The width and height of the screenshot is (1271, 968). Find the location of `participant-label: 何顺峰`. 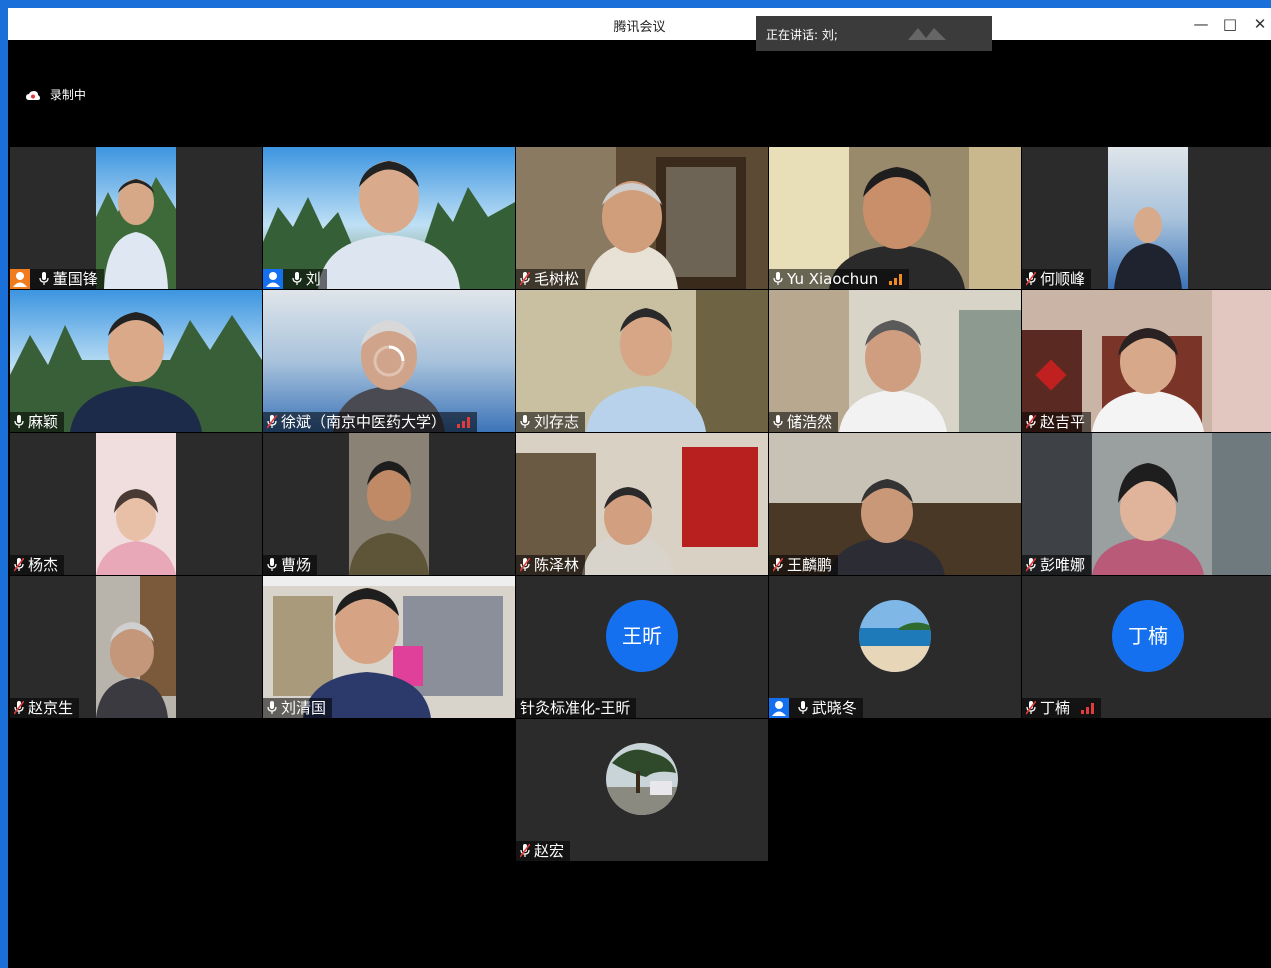

participant-label: 何顺峰 is located at coordinates (1057, 279).